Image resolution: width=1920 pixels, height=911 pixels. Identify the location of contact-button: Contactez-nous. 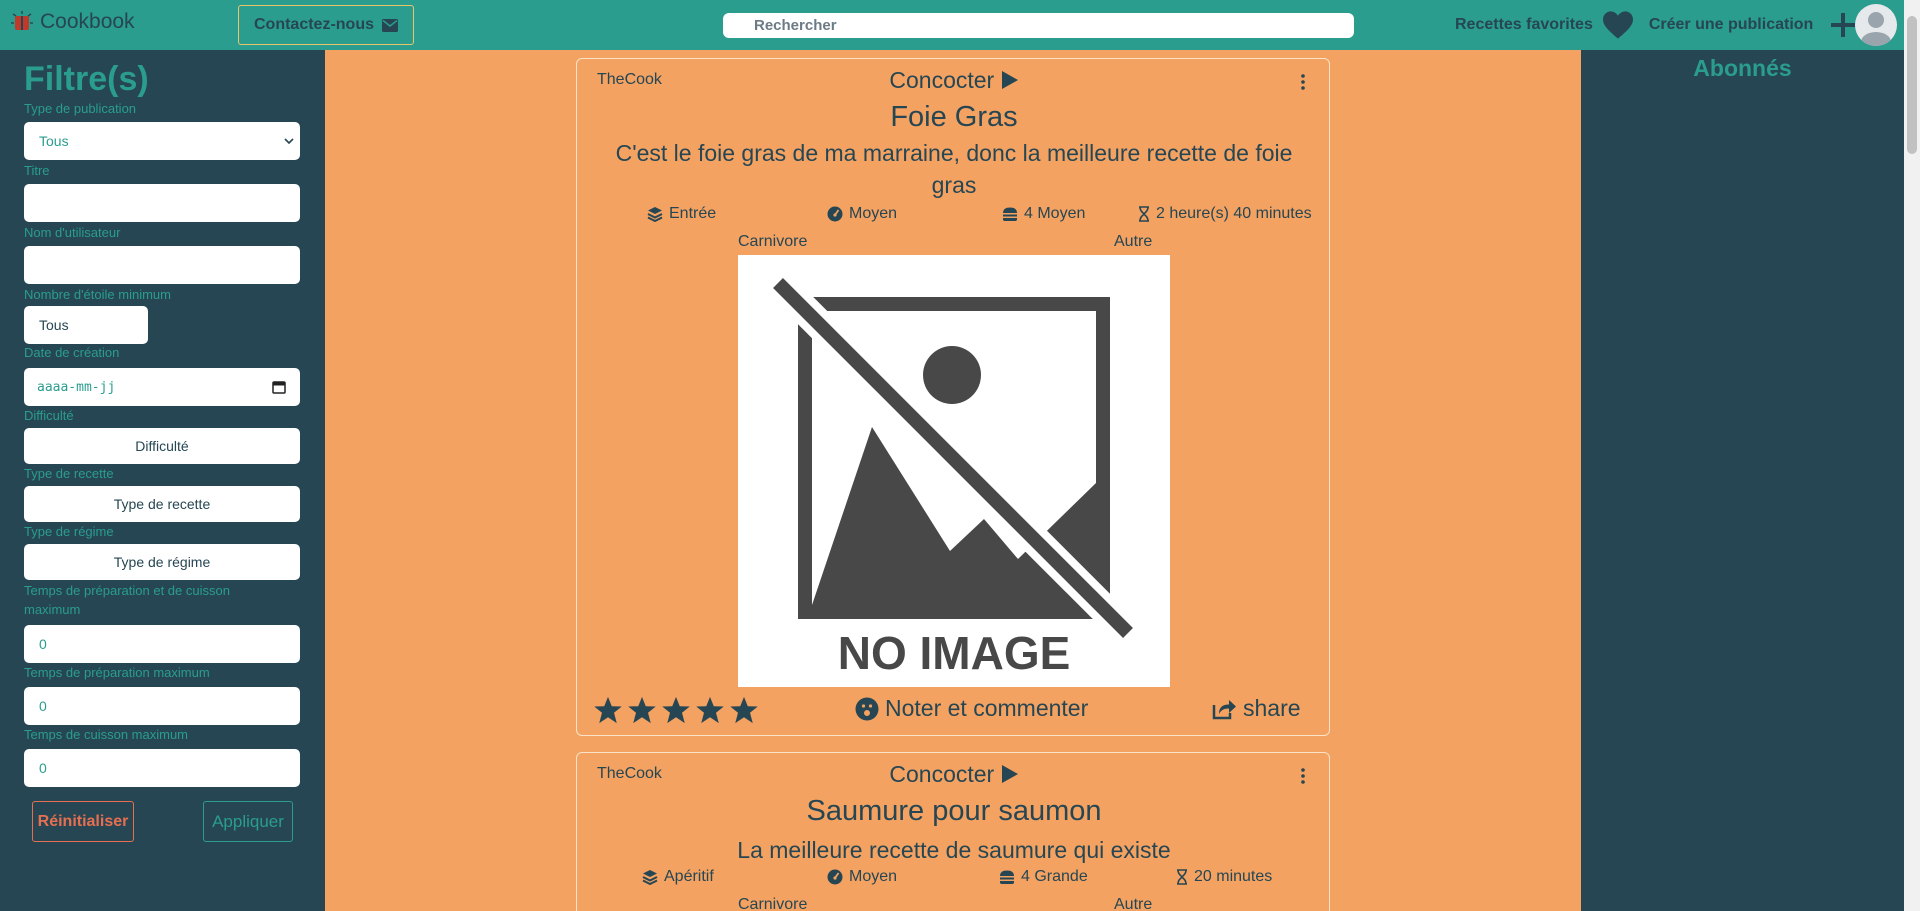
(326, 25).